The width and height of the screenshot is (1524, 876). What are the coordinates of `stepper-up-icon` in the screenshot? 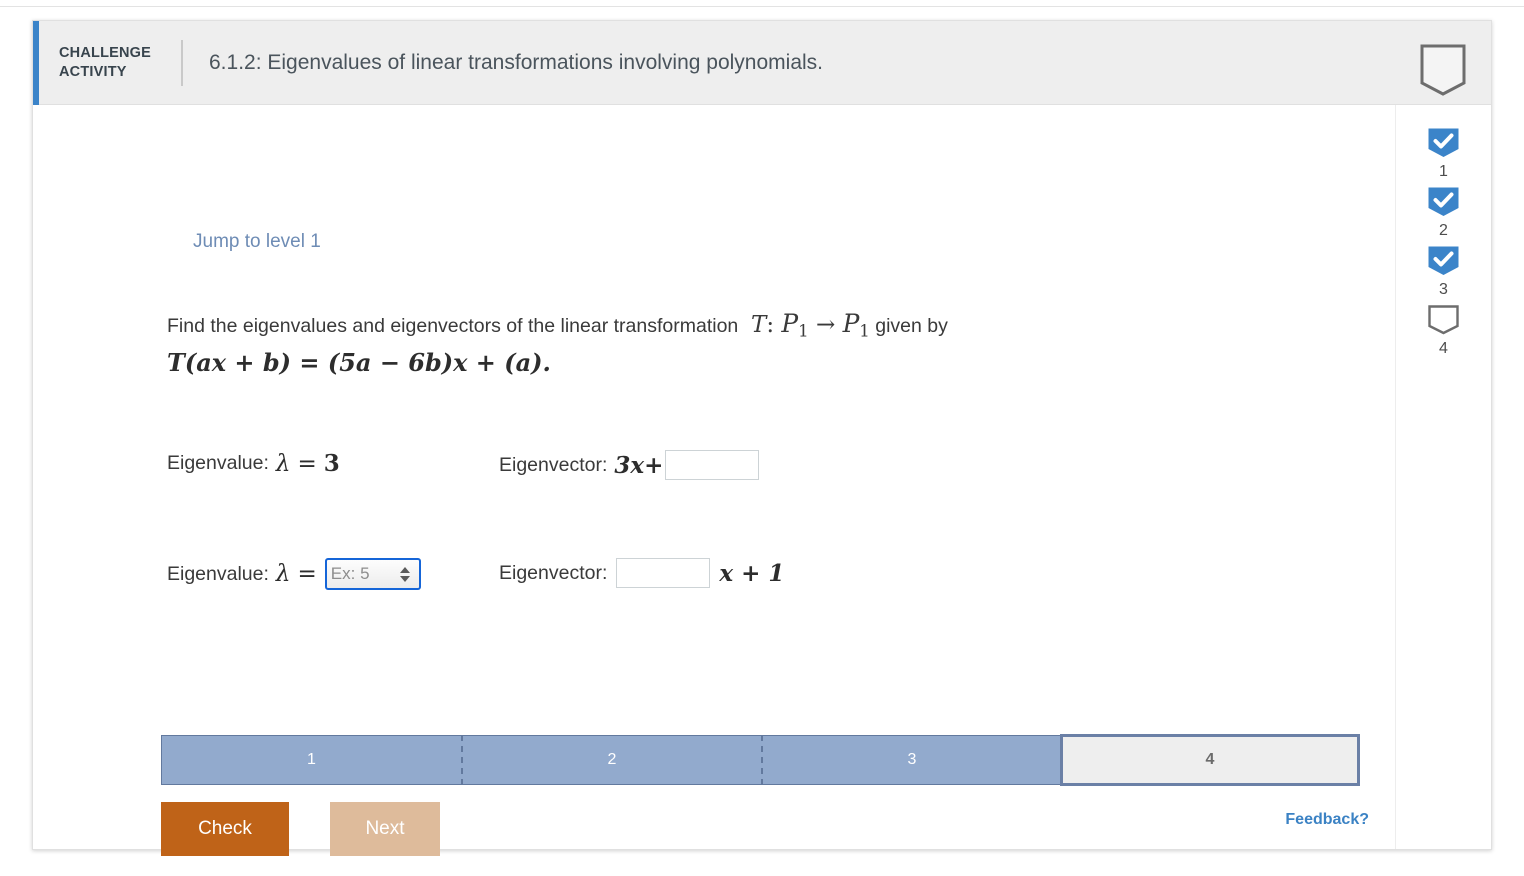 It's located at (404, 569).